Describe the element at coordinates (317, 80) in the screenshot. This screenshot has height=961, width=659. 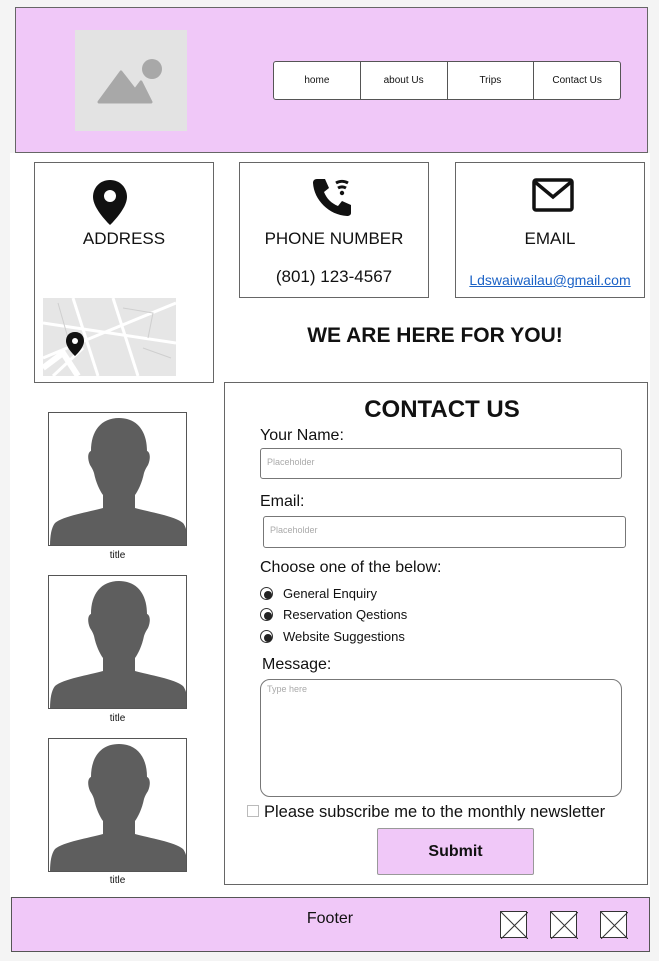
I see `nav-home: home` at that location.